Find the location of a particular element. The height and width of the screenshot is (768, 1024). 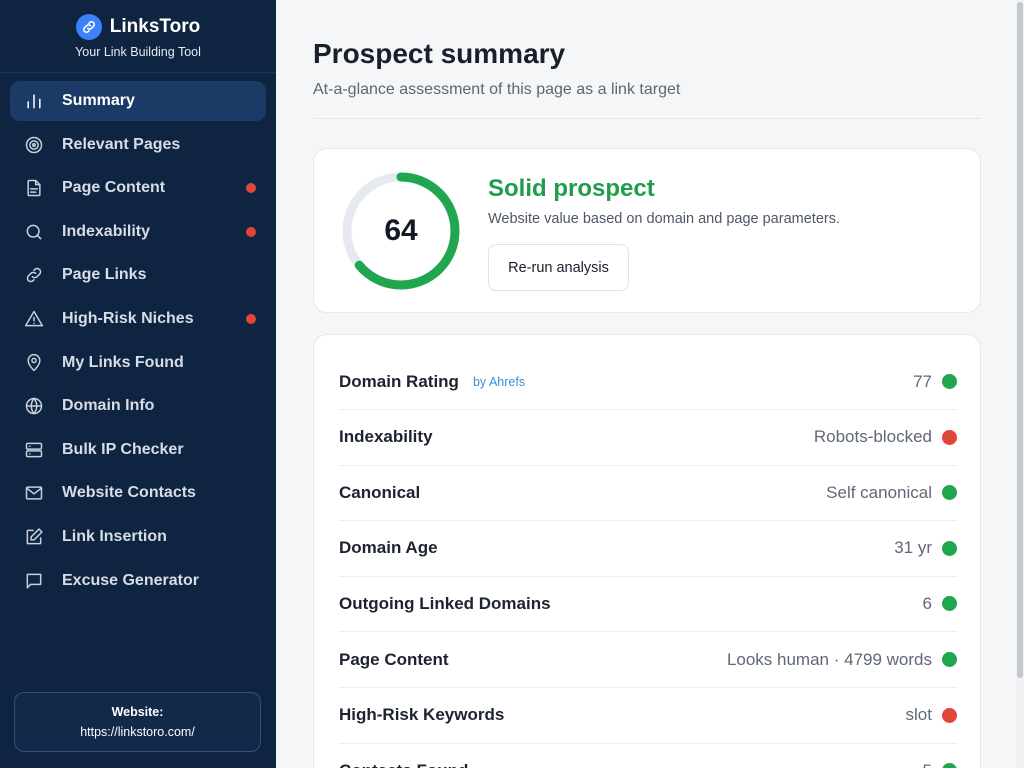

target-icon is located at coordinates (34, 145).